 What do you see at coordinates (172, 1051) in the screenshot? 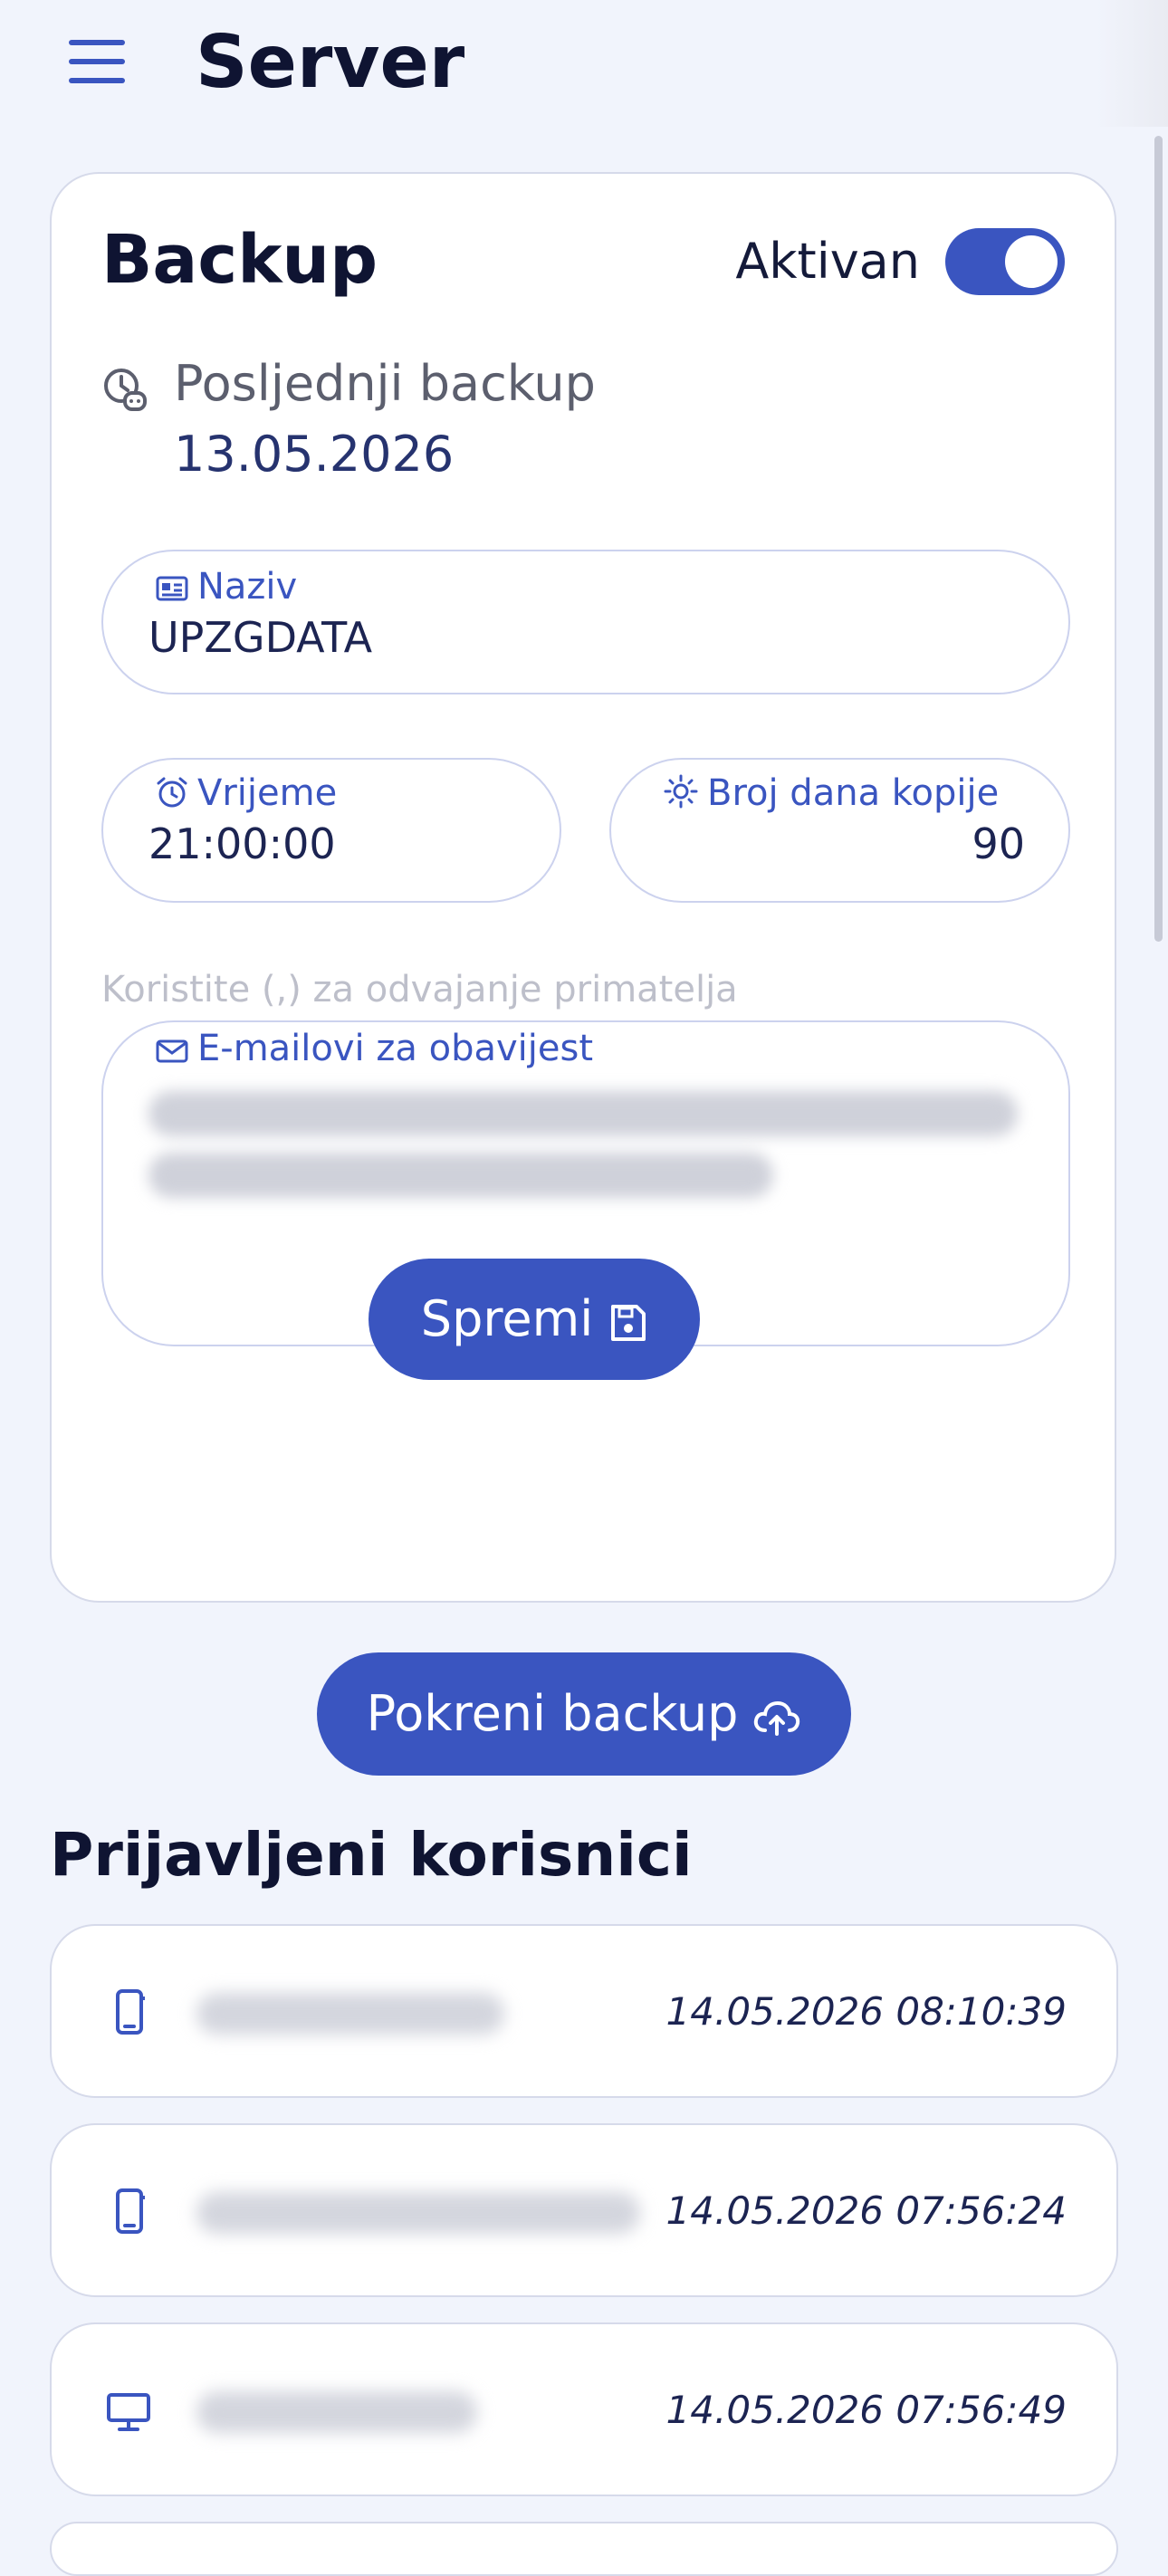
I see `mail-icon` at bounding box center [172, 1051].